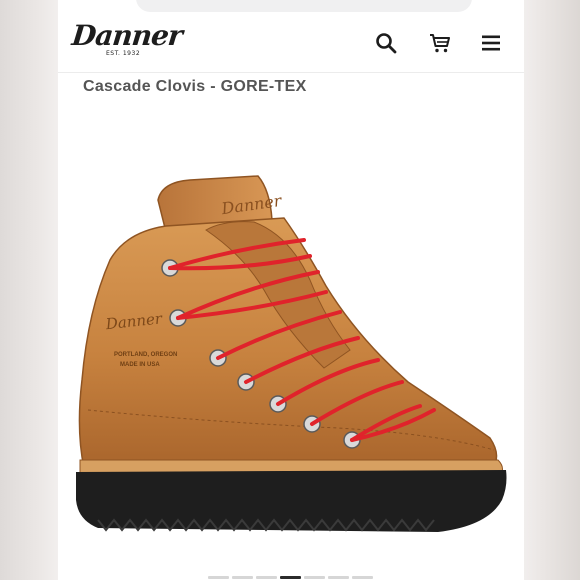  Describe the element at coordinates (29, 290) in the screenshot. I see `left-backdrop` at that location.